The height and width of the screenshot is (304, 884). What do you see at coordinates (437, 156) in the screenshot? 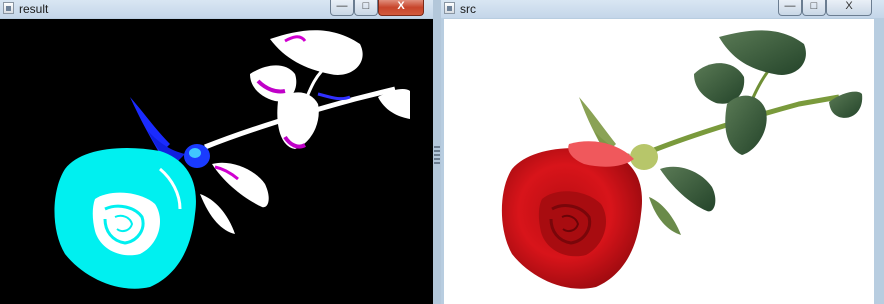
I see `splitter-grip-icon` at bounding box center [437, 156].